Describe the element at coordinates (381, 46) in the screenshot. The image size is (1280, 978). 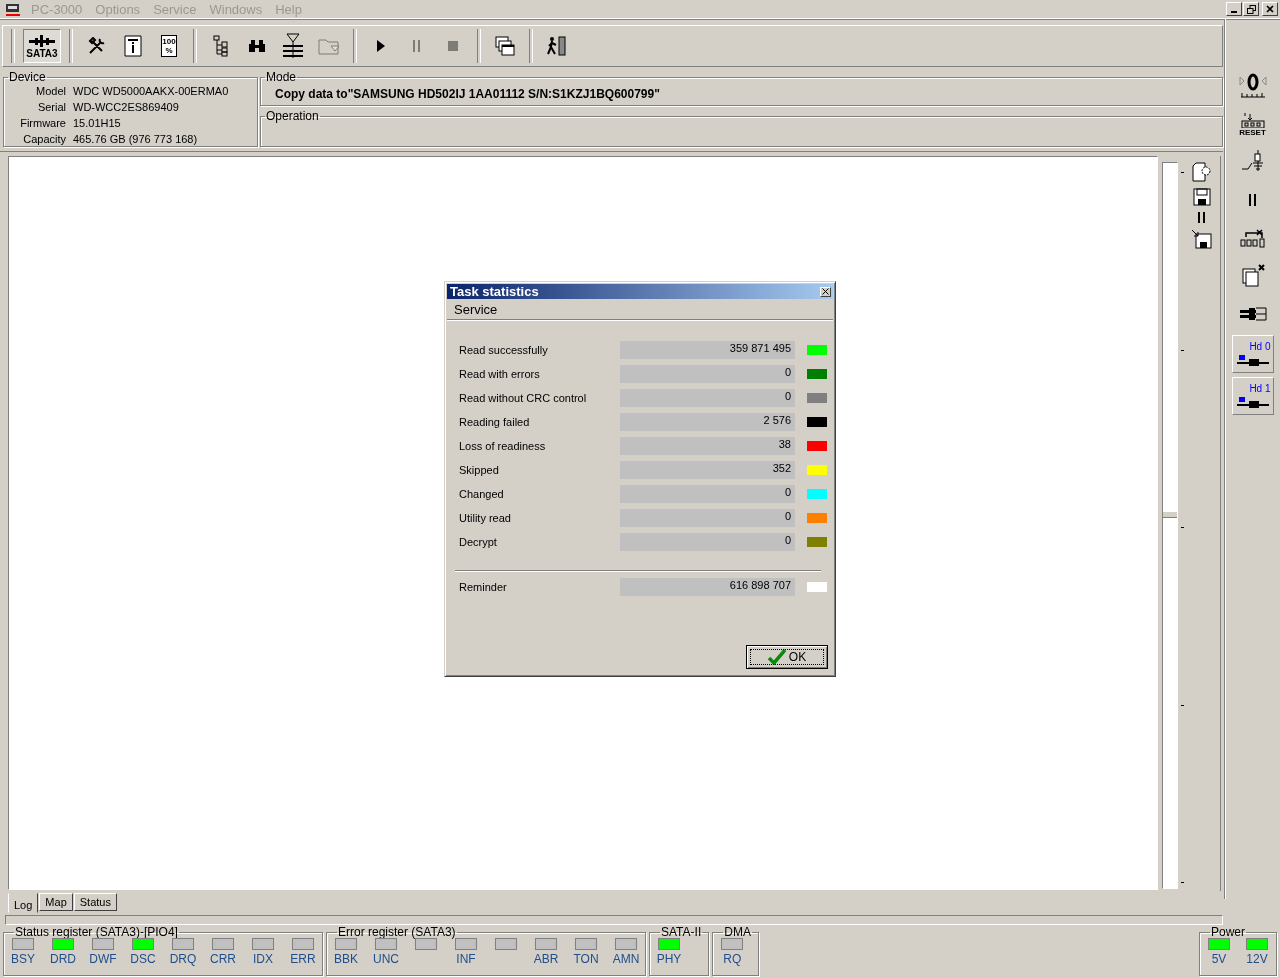
I see `play-icon` at that location.